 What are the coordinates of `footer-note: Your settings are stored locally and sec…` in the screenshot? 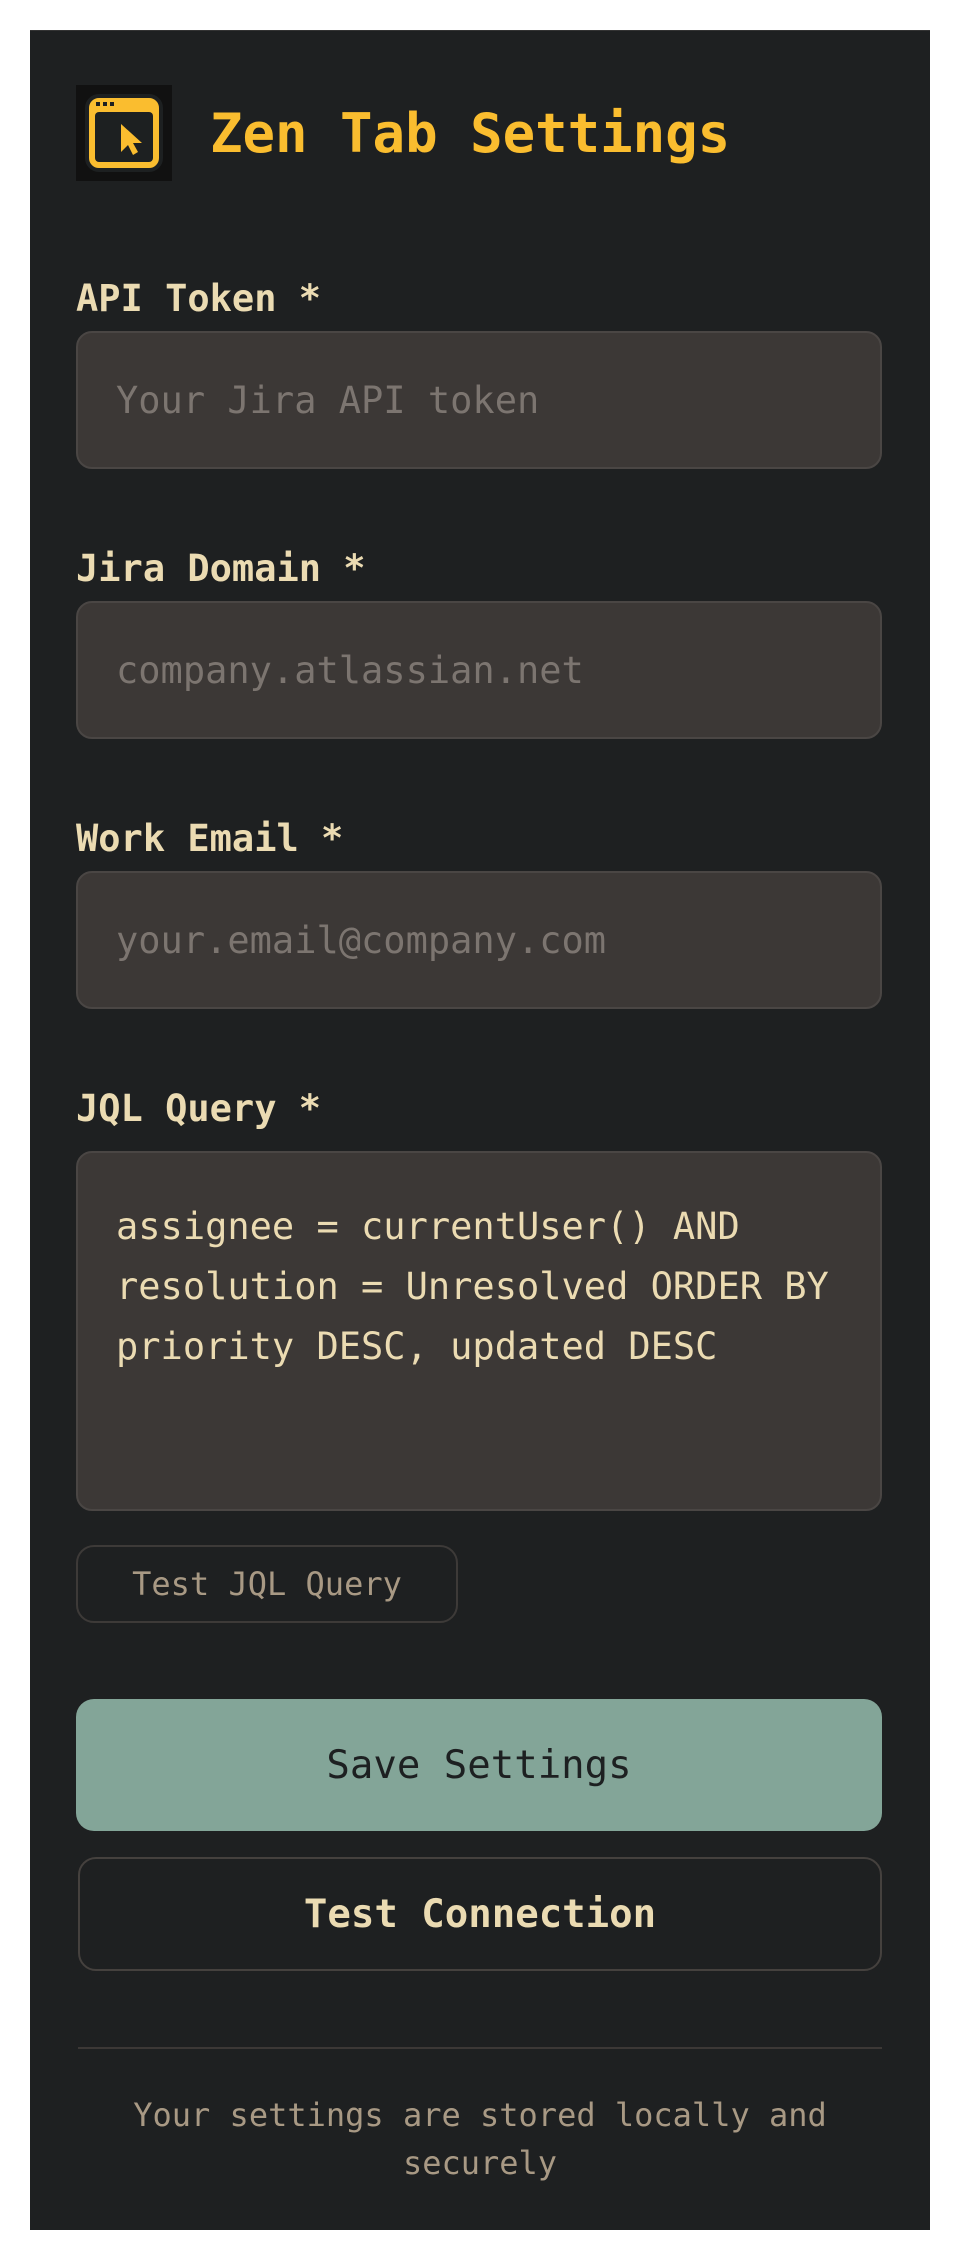 It's located at (480, 2139).